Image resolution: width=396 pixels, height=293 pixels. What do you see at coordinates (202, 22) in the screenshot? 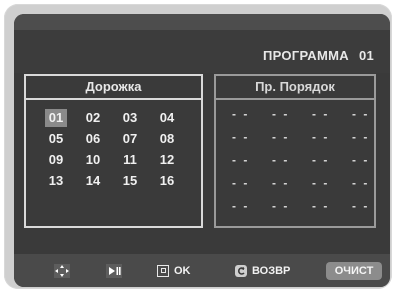
I see `top-bar` at bounding box center [202, 22].